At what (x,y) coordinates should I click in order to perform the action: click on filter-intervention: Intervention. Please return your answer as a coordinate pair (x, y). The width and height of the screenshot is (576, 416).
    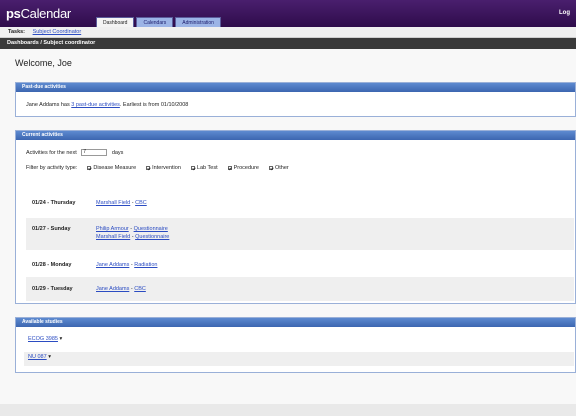
    Looking at the image, I should click on (163, 168).